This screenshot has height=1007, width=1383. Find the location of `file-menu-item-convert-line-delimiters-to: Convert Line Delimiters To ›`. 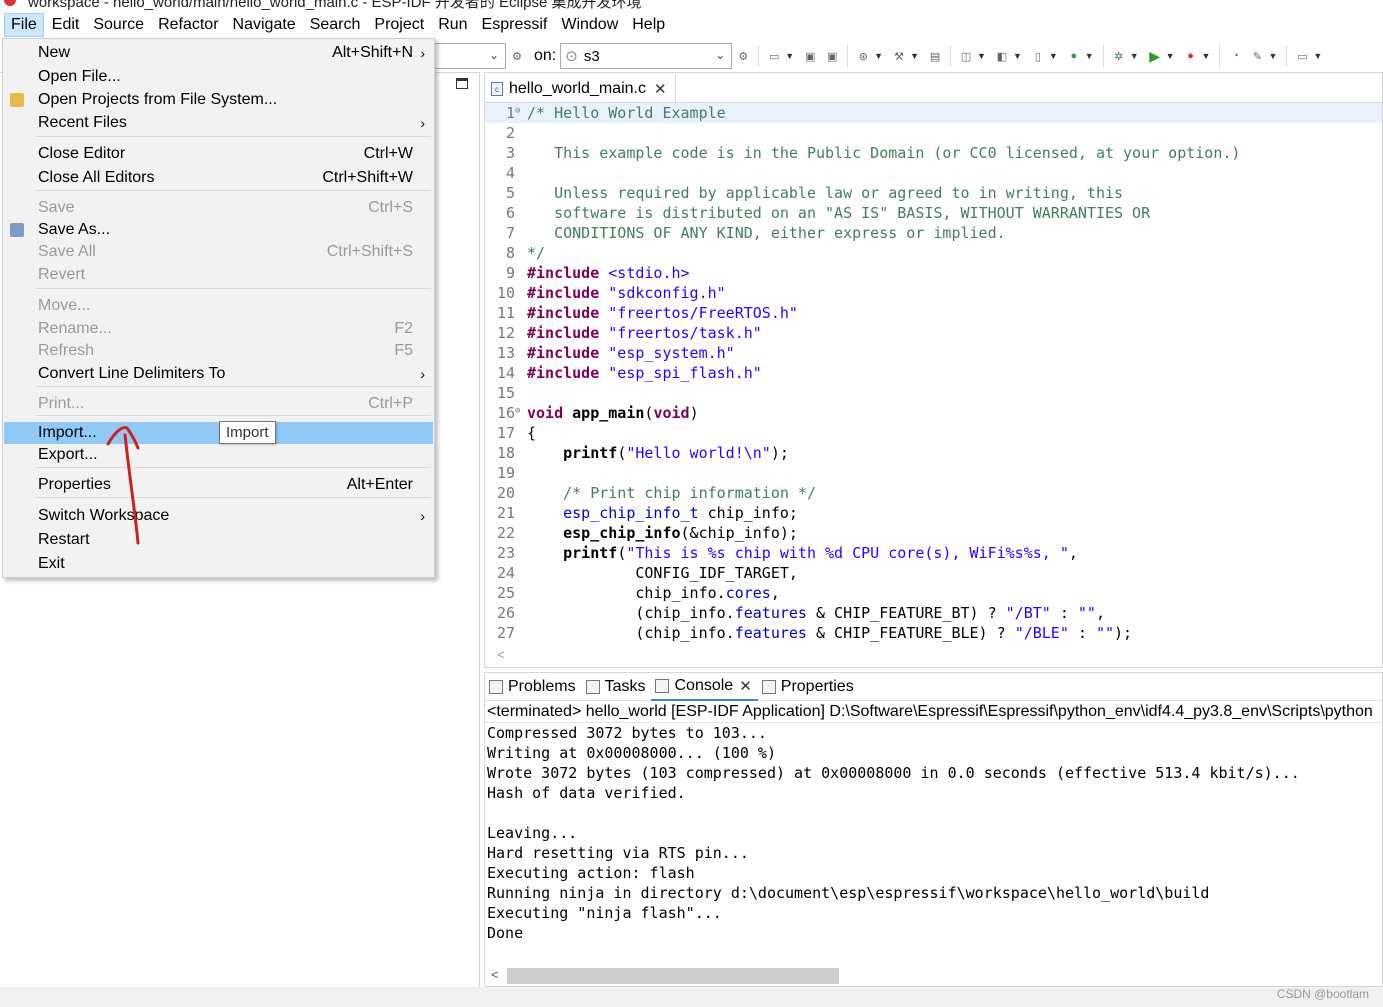

file-menu-item-convert-line-delimiters-to: Convert Line Delimiters To › is located at coordinates (218, 374).